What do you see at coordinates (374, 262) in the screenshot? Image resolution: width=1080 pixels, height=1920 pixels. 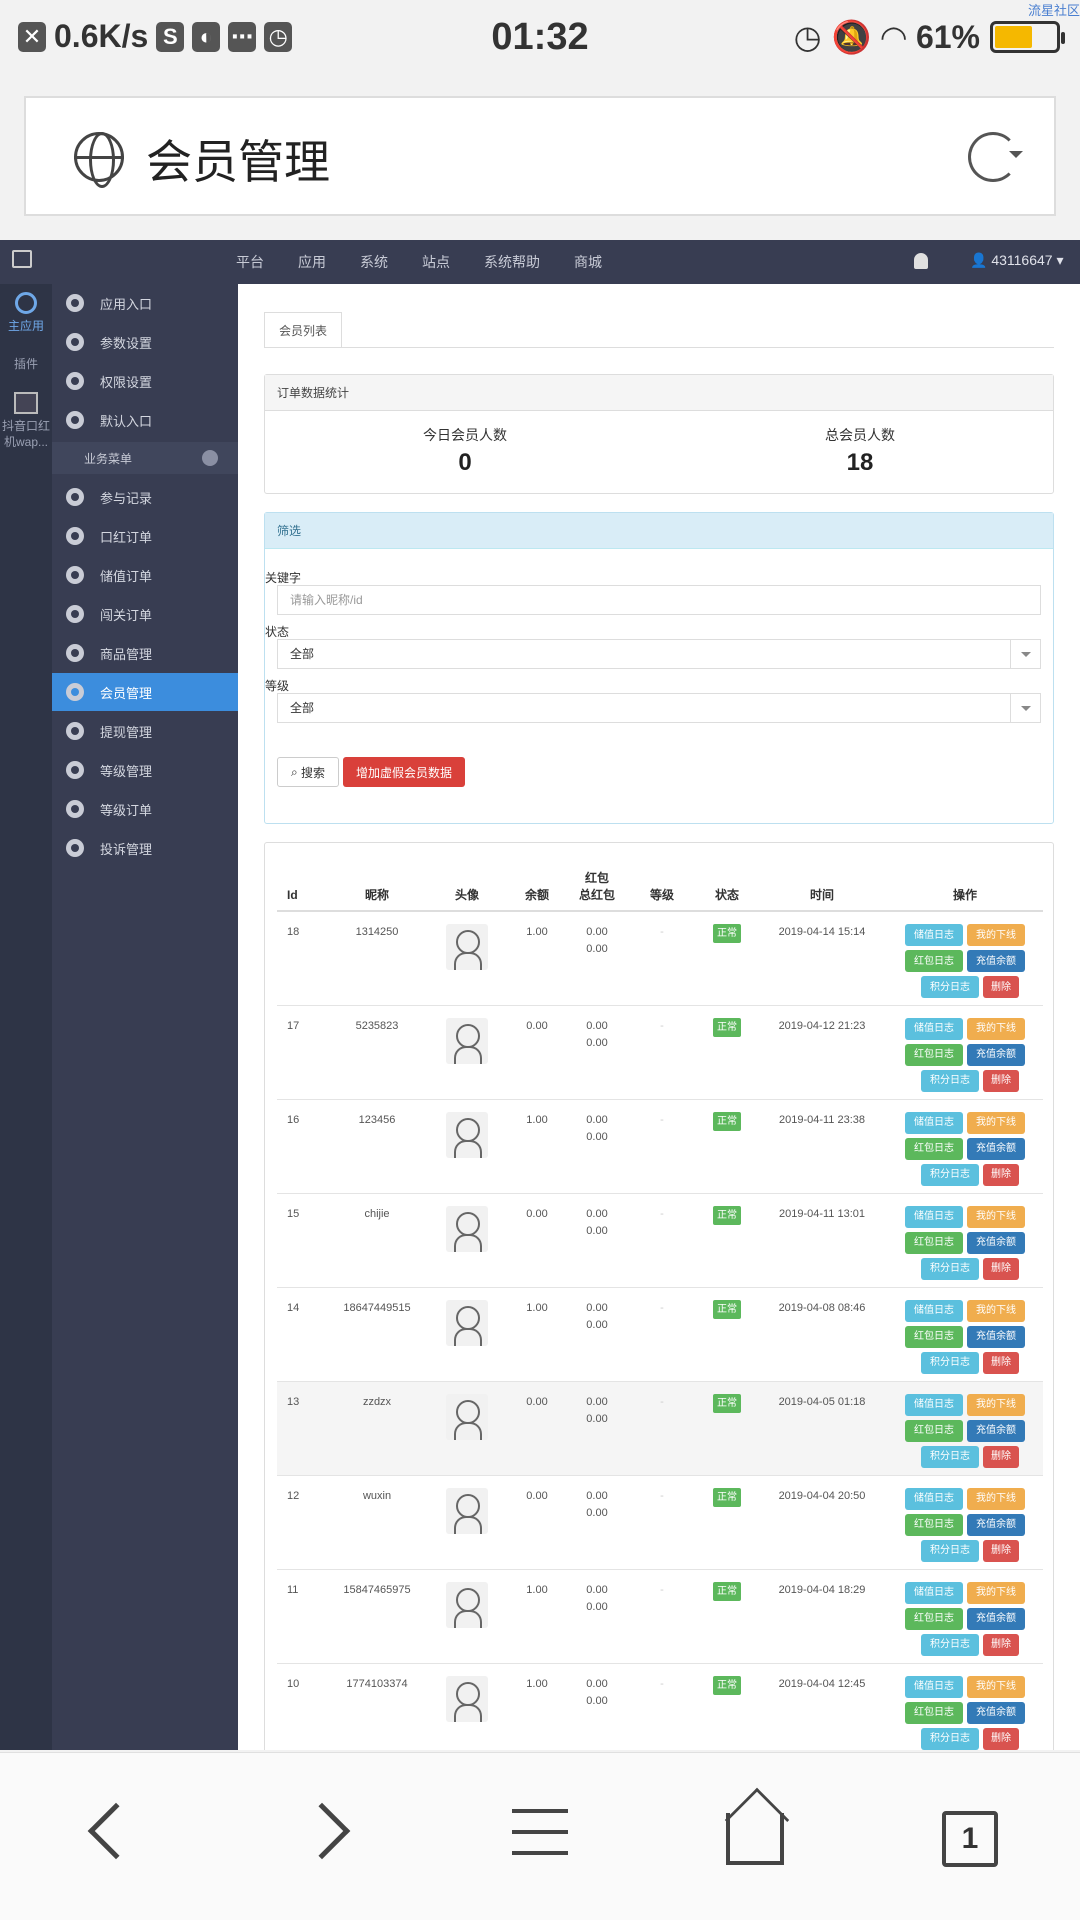 I see `nav-item-system: 系统` at bounding box center [374, 262].